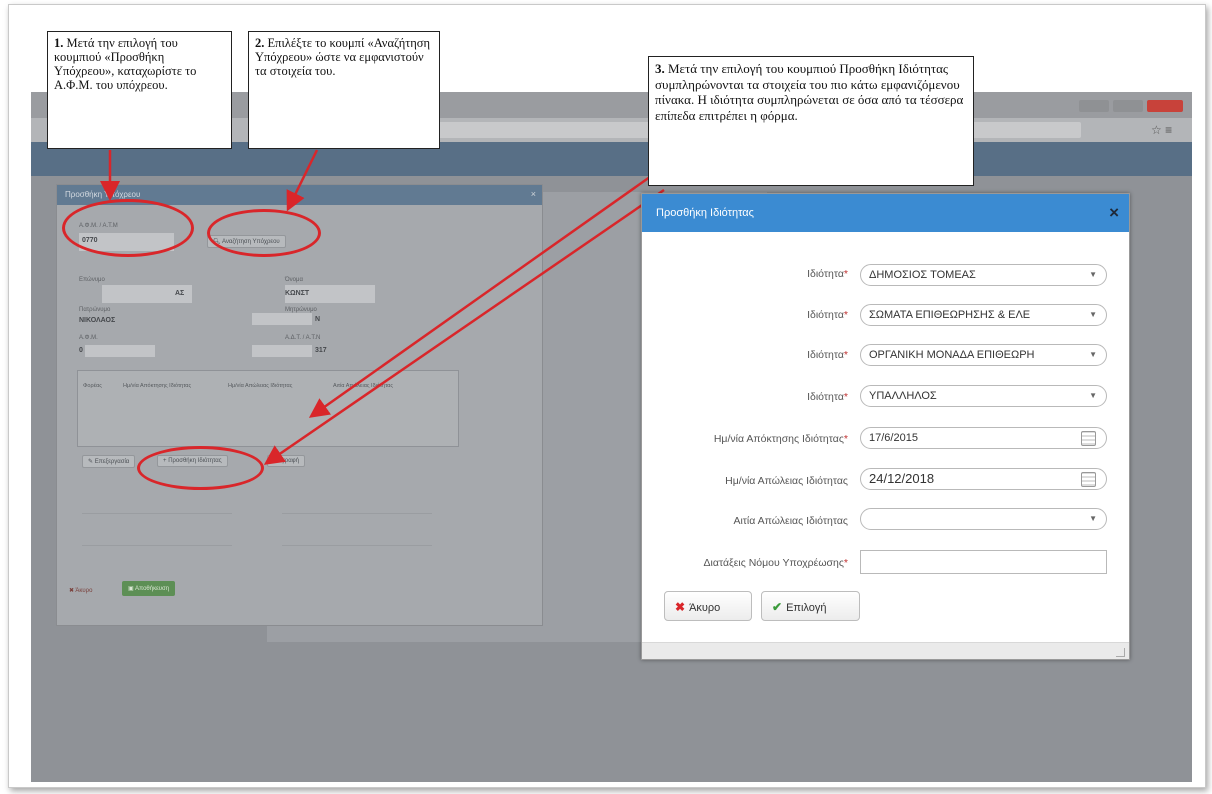 This screenshot has height=794, width=1212. I want to click on callout-1-number: 1., so click(59, 43).